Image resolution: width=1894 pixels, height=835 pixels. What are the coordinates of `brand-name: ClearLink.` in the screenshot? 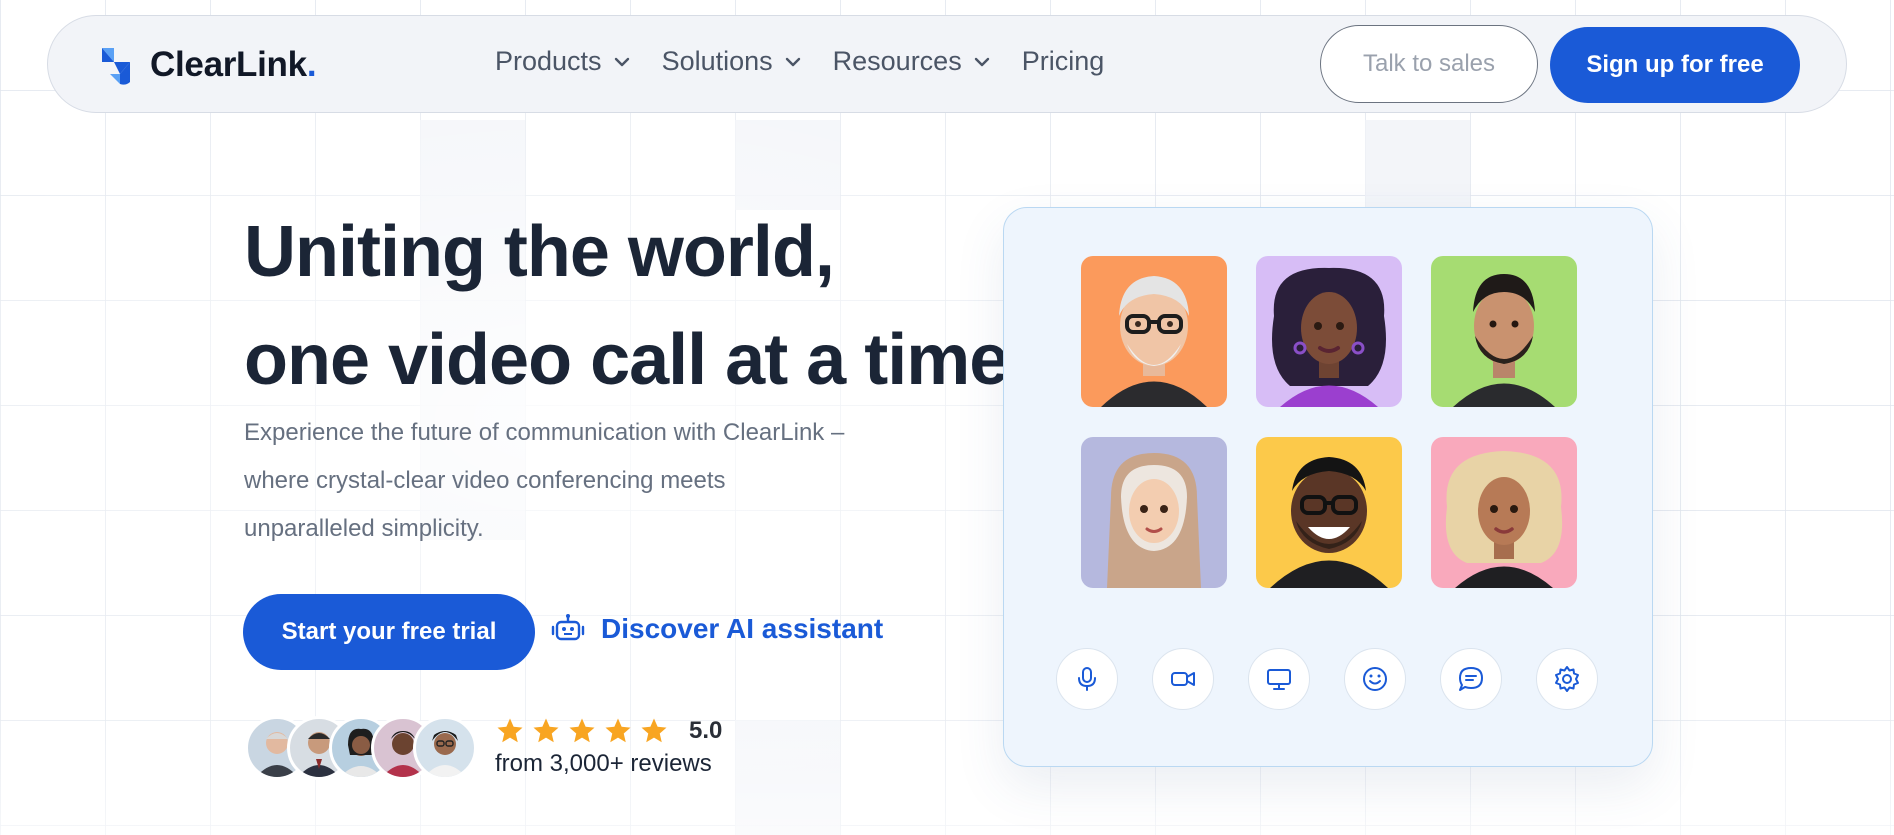 It's located at (233, 64).